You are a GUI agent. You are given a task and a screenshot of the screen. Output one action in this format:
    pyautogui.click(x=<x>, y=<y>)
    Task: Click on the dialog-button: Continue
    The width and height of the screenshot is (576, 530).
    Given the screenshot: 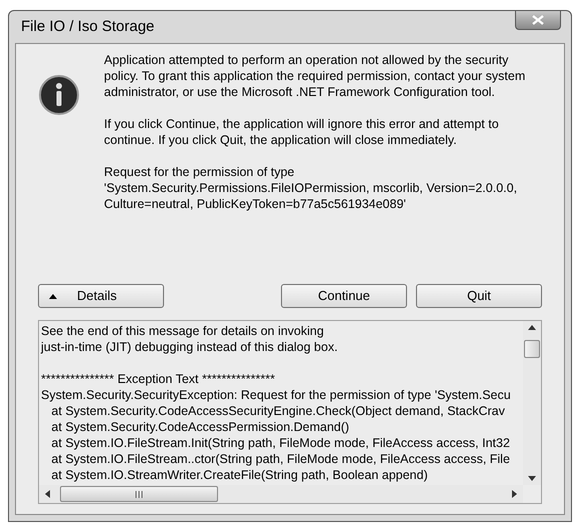 What is the action you would take?
    pyautogui.click(x=344, y=296)
    